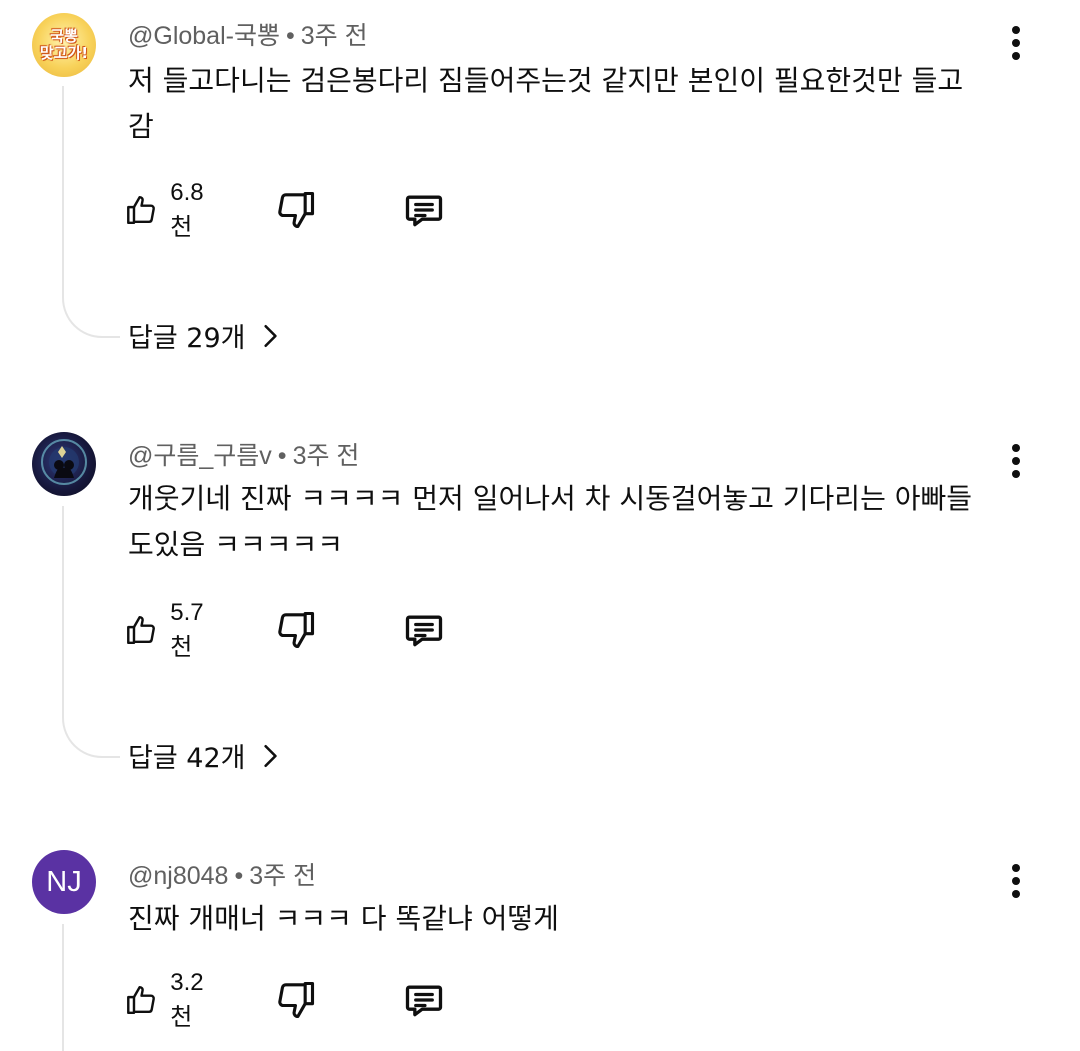  Describe the element at coordinates (168, 1000) in the screenshot. I see `like-button: 3.2천` at that location.